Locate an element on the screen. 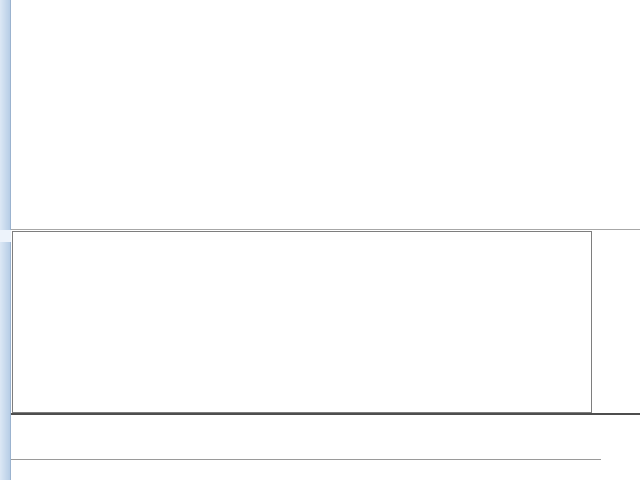 This screenshot has width=640, height=480. date-axis is located at coordinates (325, 466).